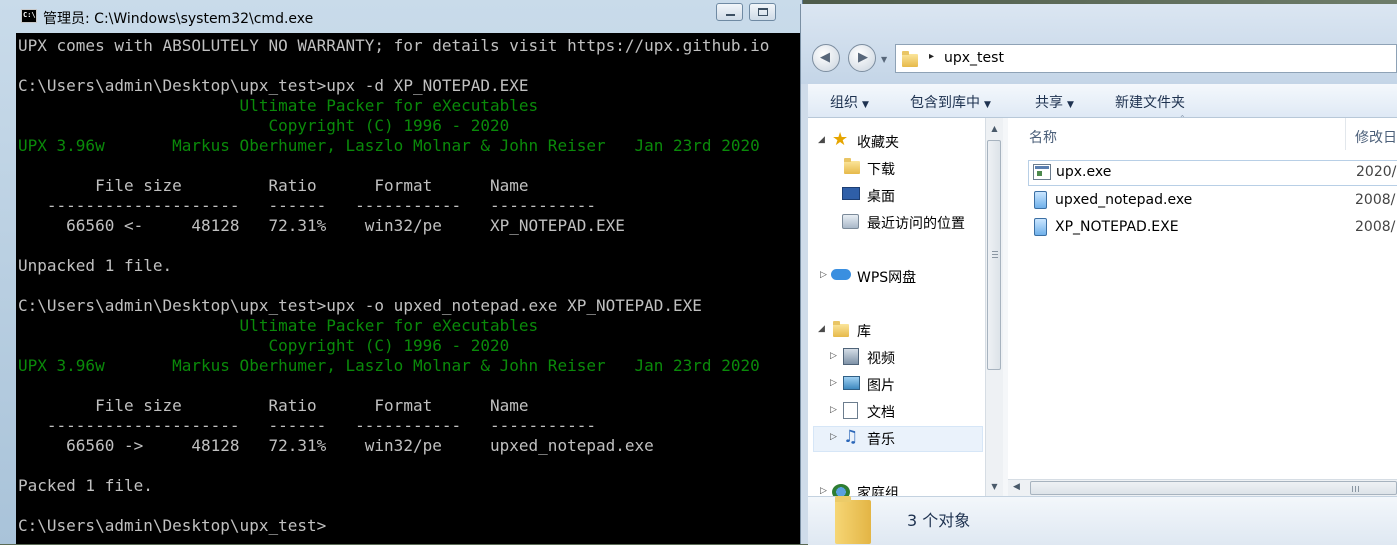 The image size is (1397, 545). I want to click on back-arrow-icon: ◀, so click(825, 57).